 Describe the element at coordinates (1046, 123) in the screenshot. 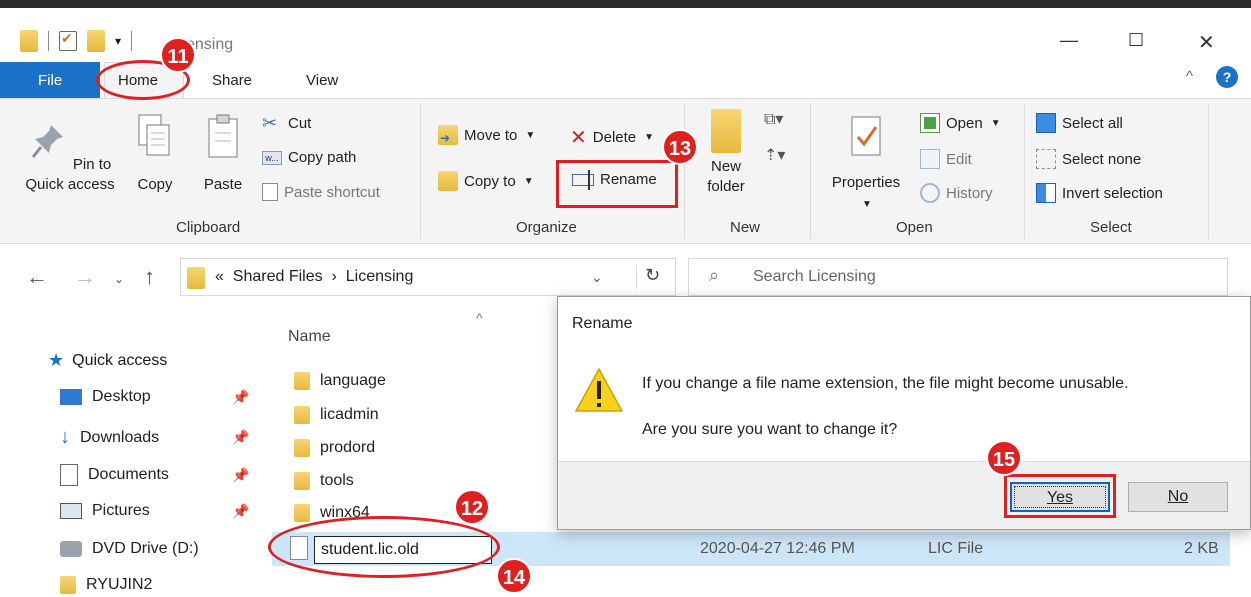

I see `select-all-icon` at that location.